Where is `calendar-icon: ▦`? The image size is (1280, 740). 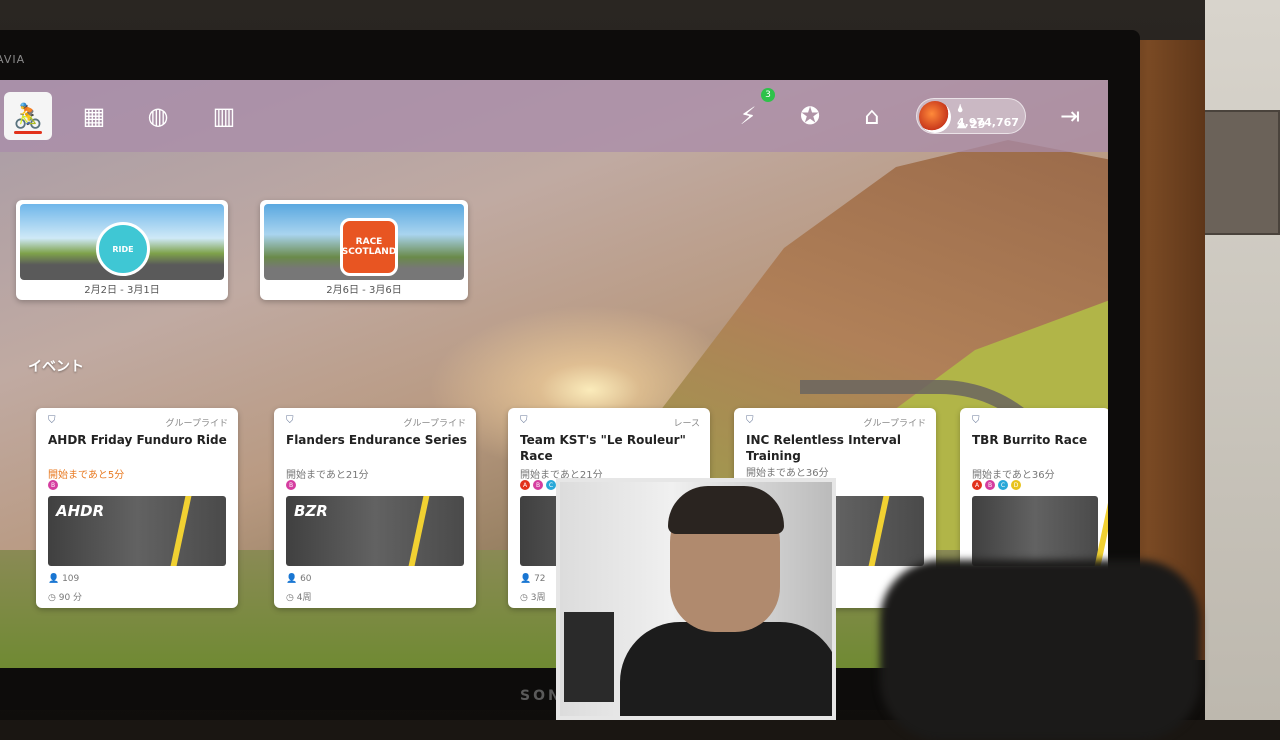 calendar-icon: ▦ is located at coordinates (94, 116).